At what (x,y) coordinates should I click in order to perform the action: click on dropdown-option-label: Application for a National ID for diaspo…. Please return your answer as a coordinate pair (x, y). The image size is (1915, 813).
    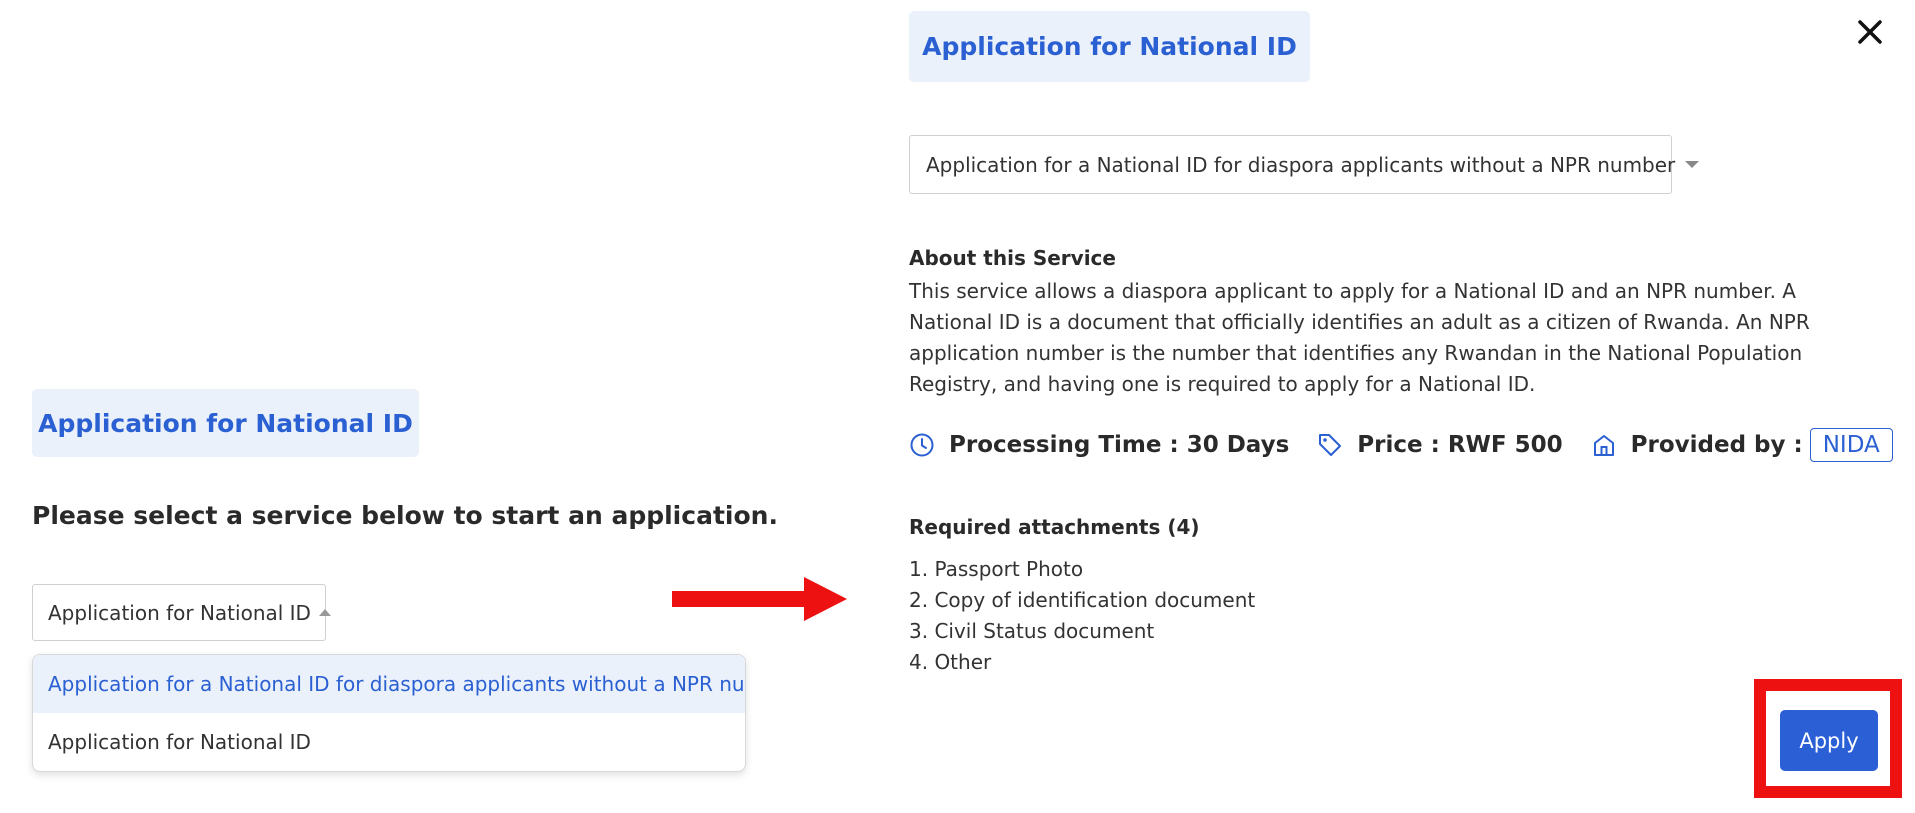
    Looking at the image, I should click on (397, 684).